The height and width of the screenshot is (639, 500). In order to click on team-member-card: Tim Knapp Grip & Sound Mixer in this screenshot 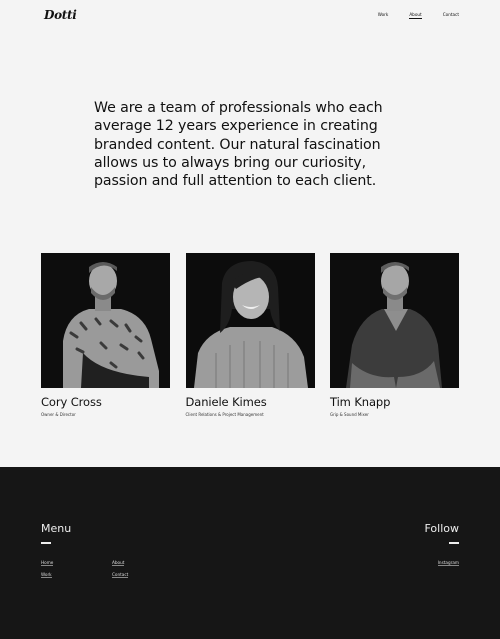, I will do `click(394, 335)`.